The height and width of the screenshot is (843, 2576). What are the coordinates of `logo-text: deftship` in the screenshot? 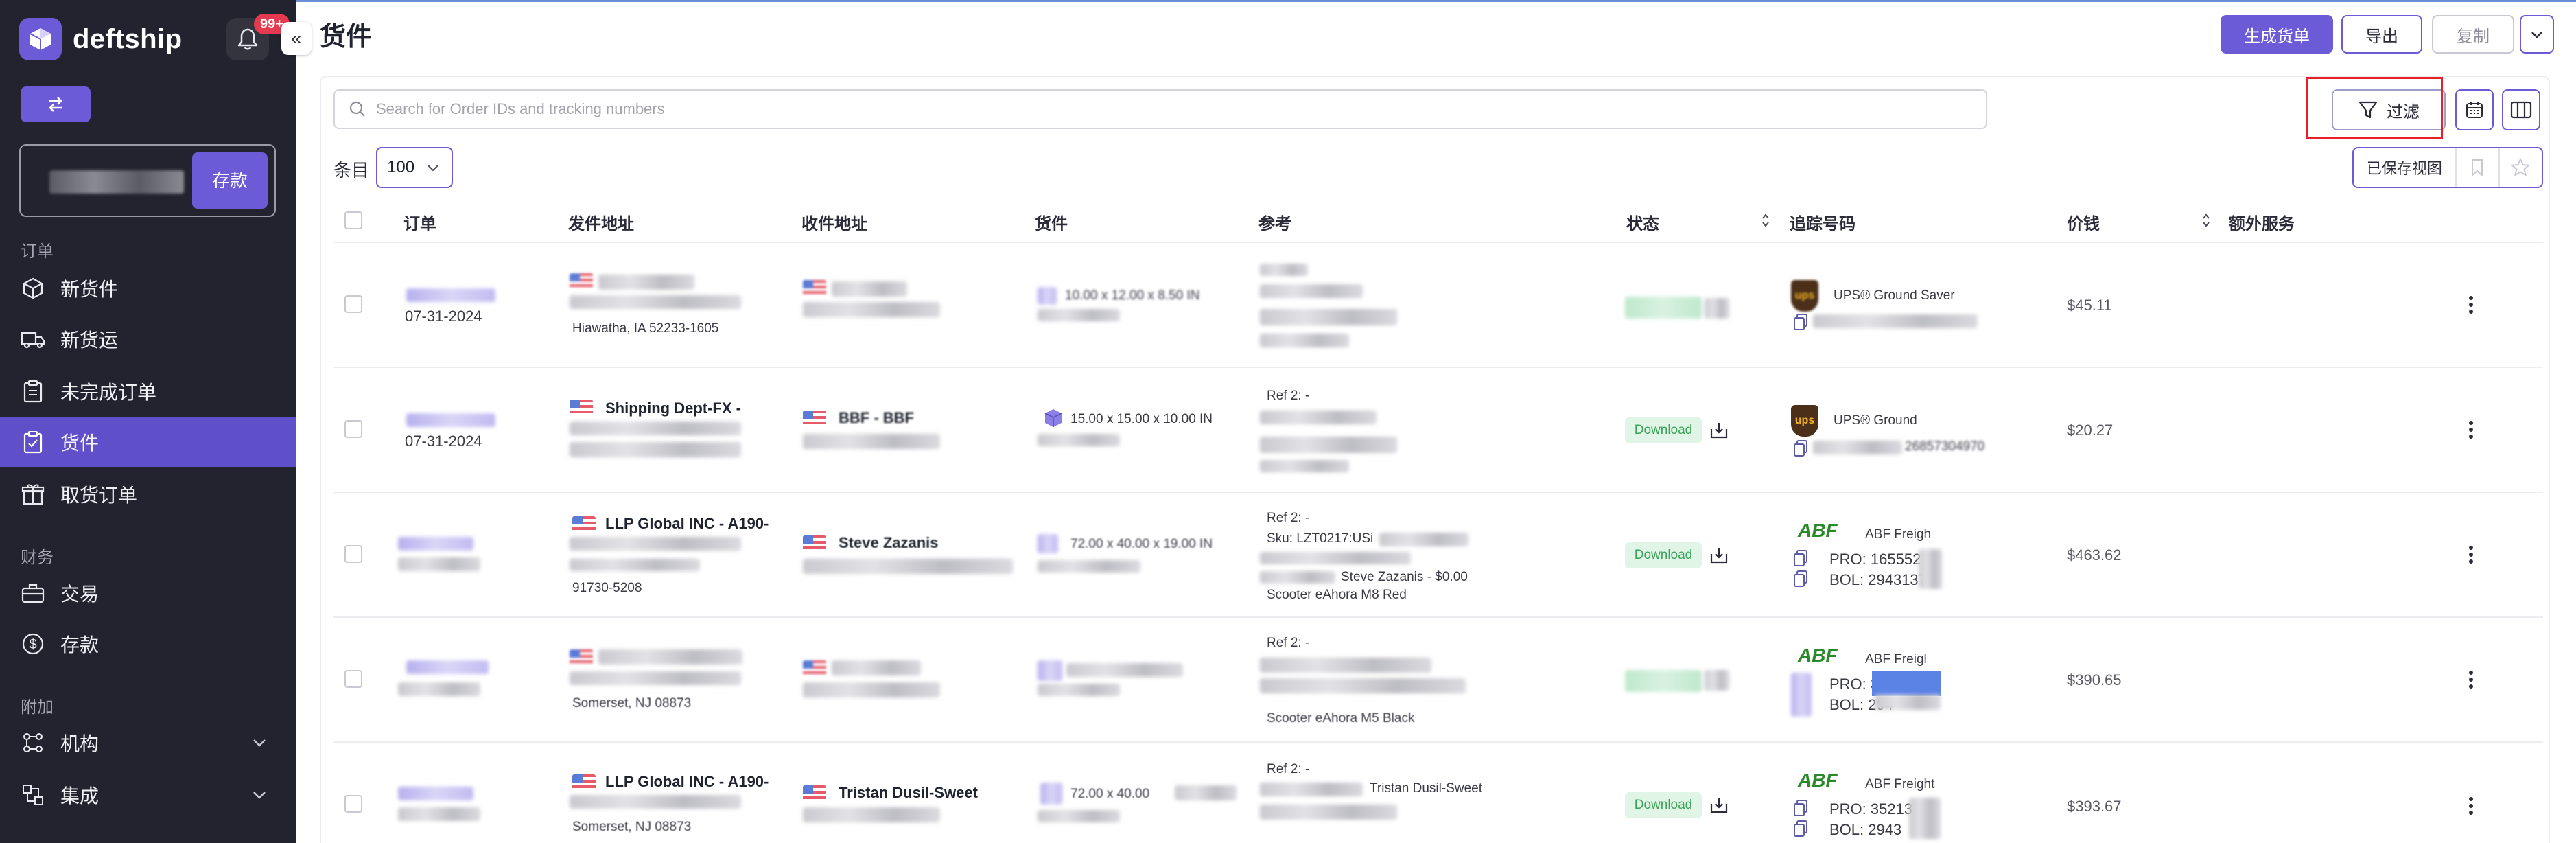 It's located at (128, 38).